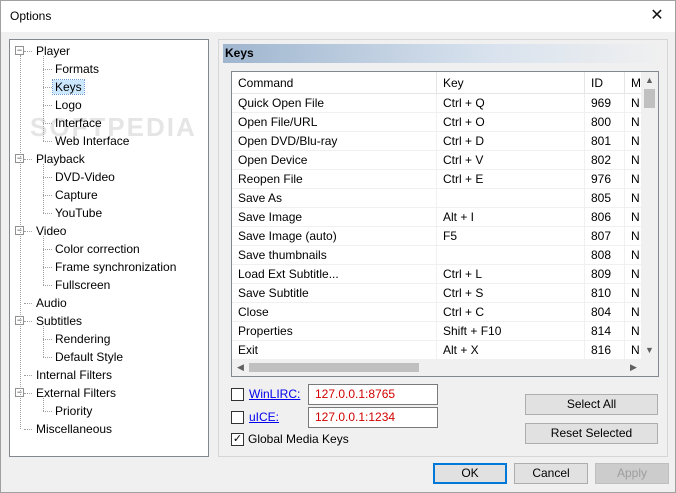  What do you see at coordinates (605, 83) in the screenshot?
I see `column-id: ID` at bounding box center [605, 83].